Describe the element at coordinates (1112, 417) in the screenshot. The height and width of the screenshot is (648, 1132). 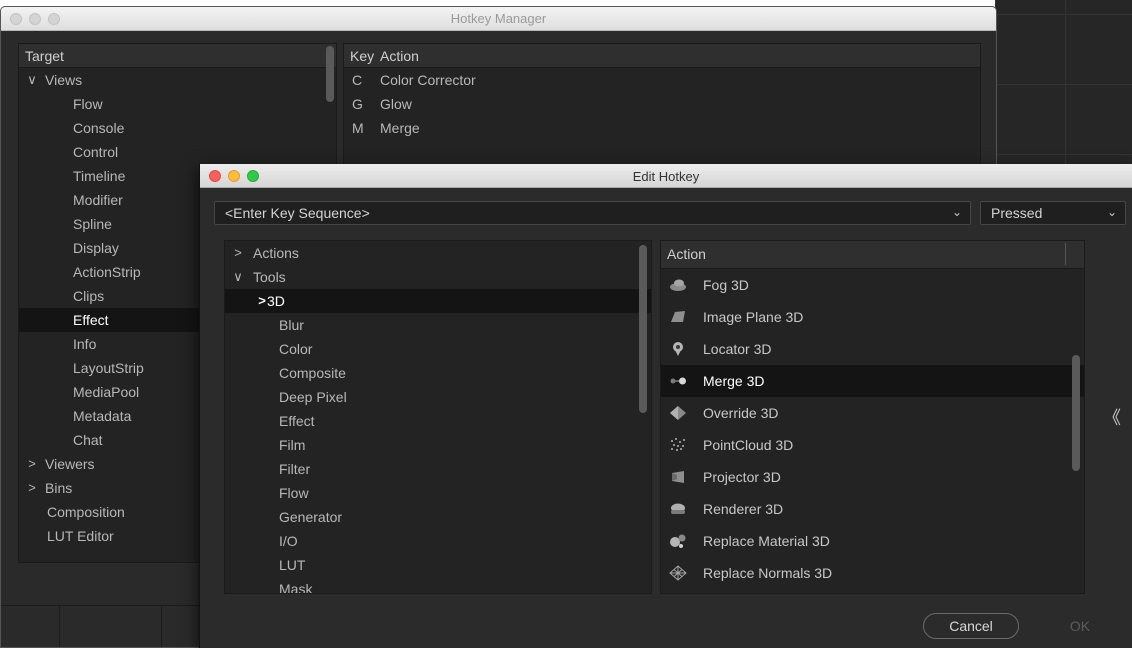
I see `collapse-panel-icon: 《` at that location.